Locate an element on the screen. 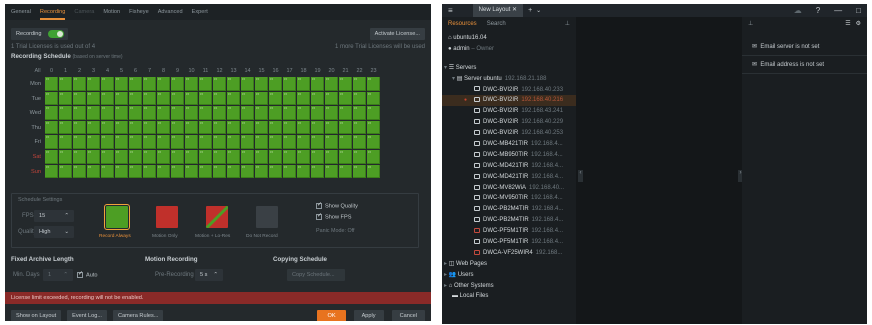 The width and height of the screenshot is (872, 325). notification-email-address: ✉ Email address is not set is located at coordinates (804, 65).